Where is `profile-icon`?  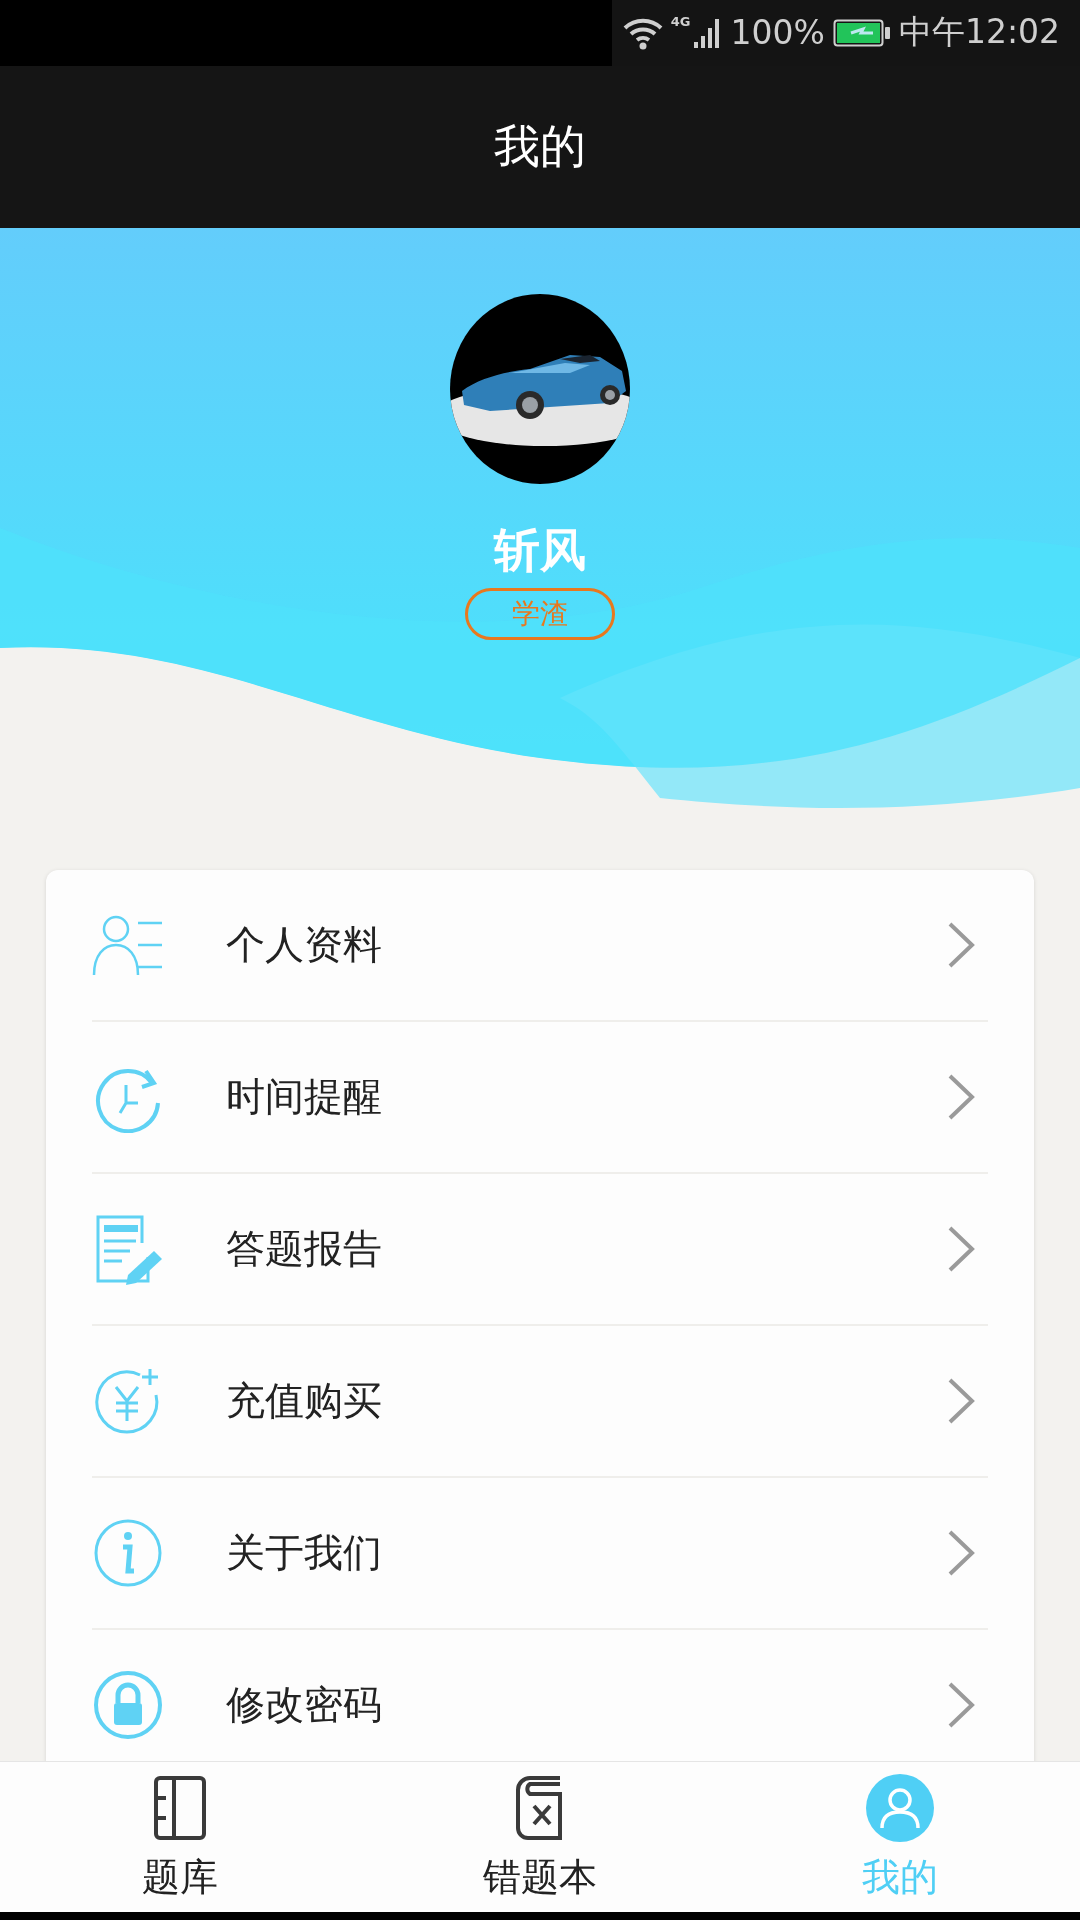
profile-icon is located at coordinates (900, 1808).